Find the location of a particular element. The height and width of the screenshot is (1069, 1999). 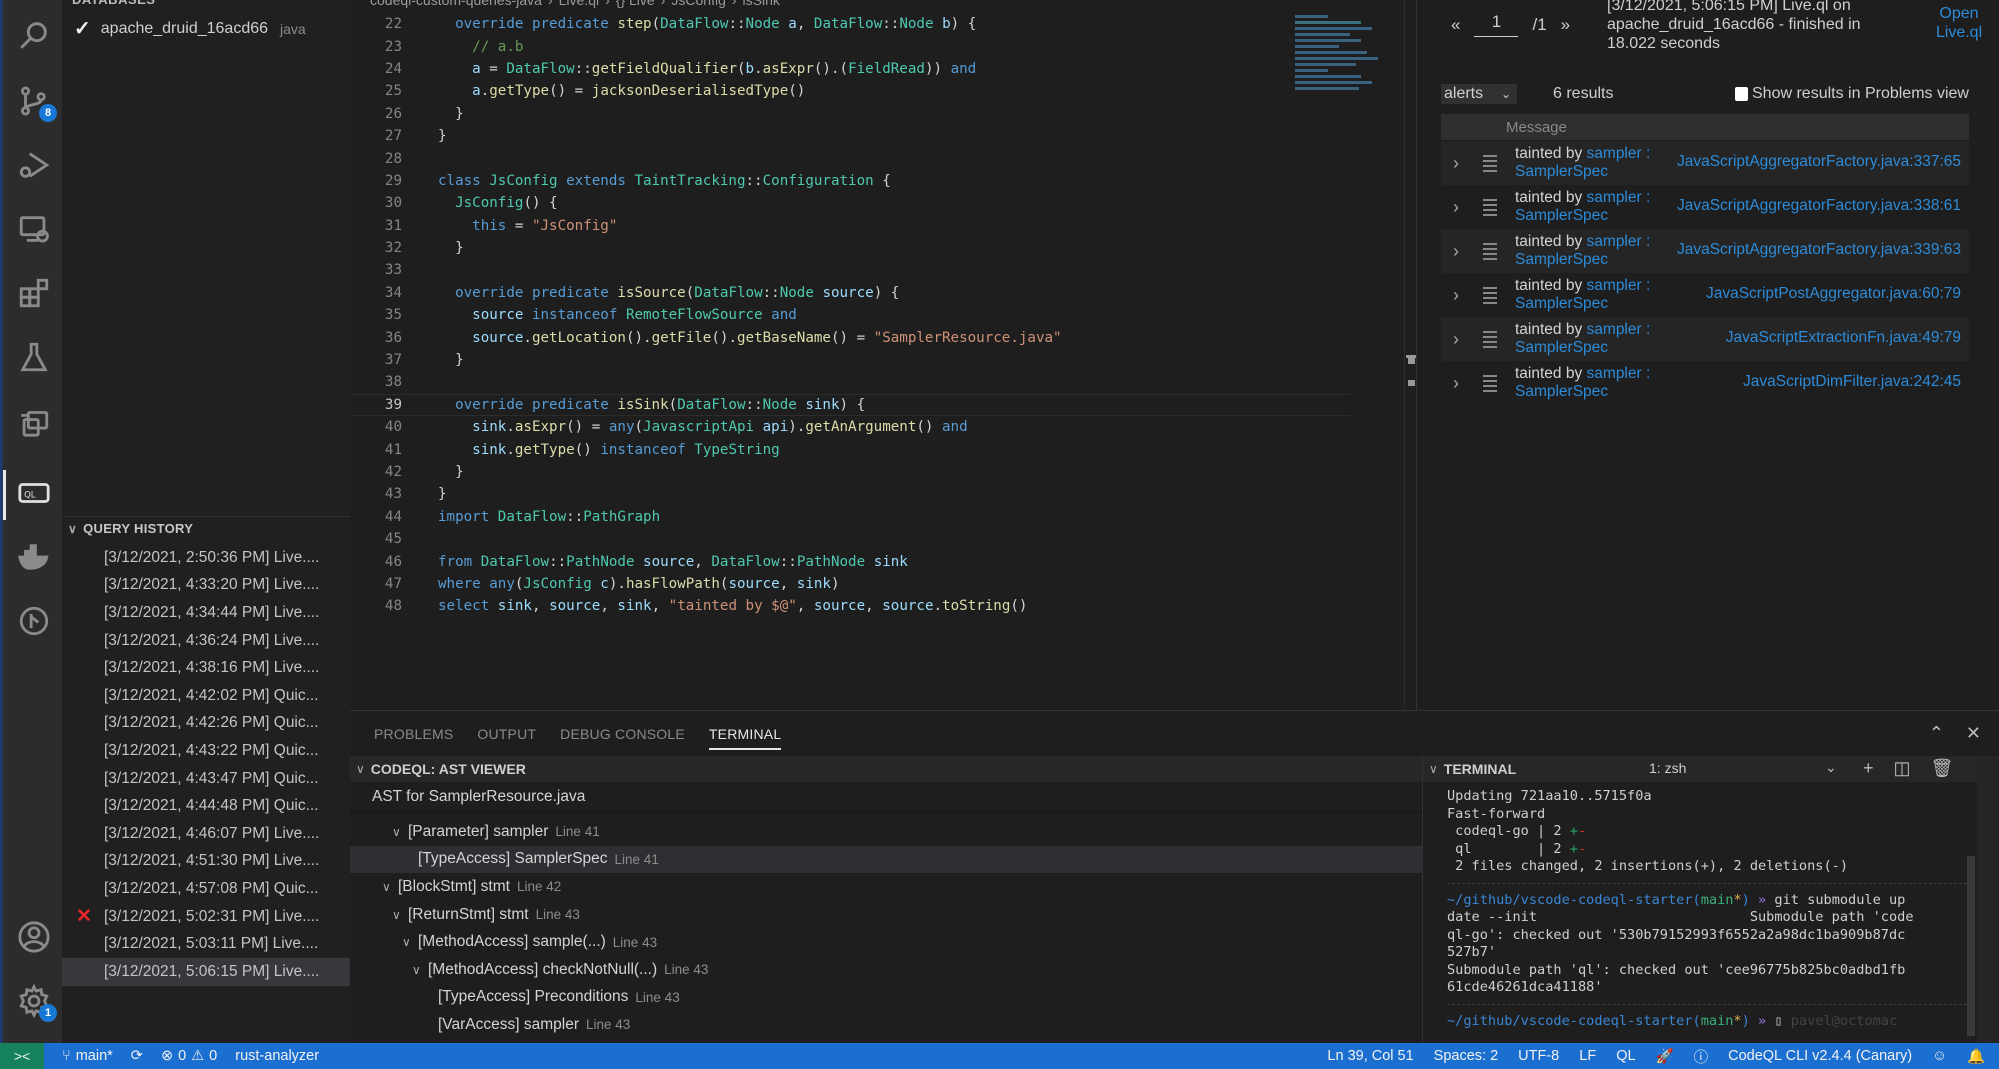

open-query-link: Open Live.ql is located at coordinates (1959, 23).